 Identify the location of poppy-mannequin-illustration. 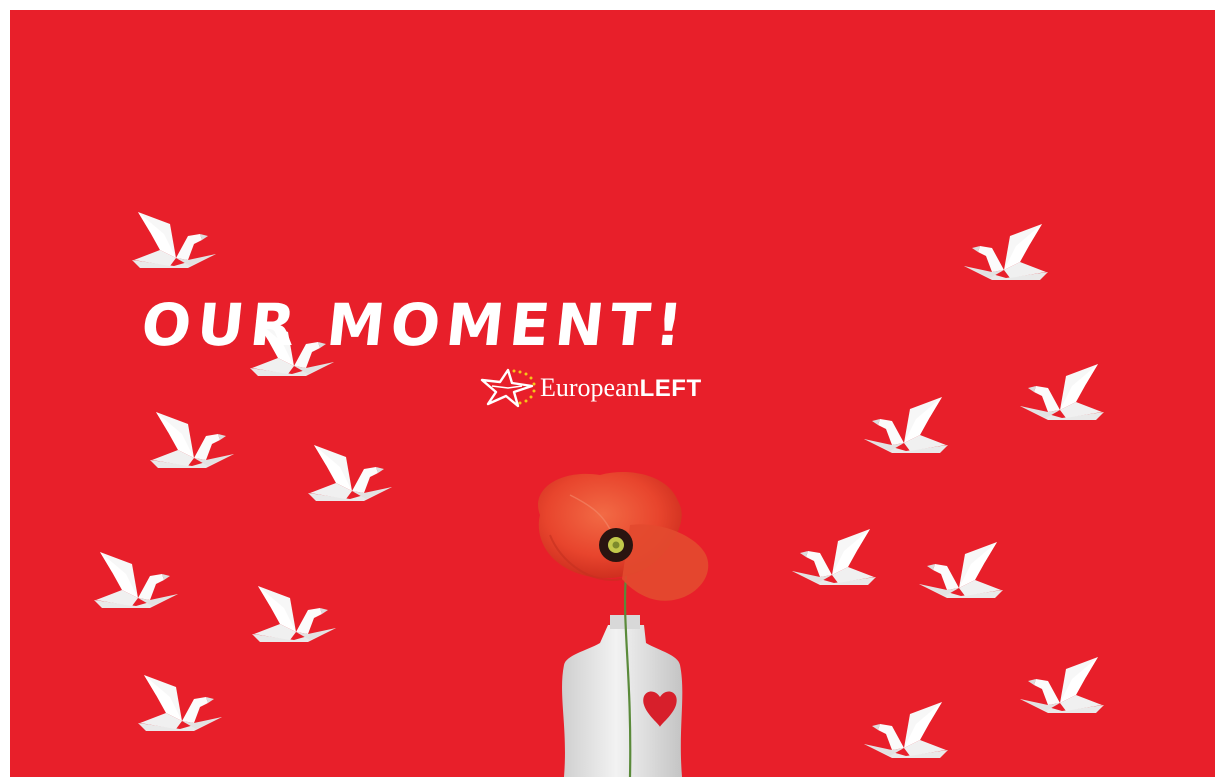
(625, 621).